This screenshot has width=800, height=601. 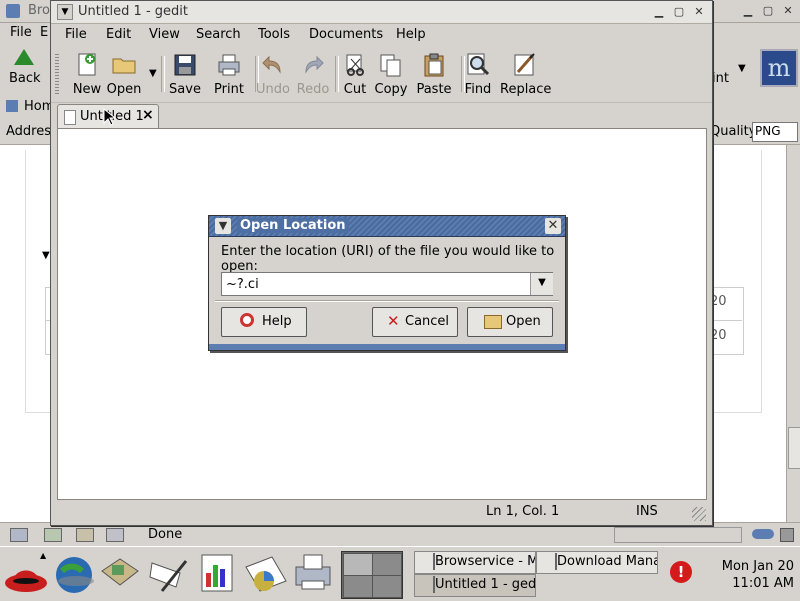 I want to click on folder-open-icon, so click(x=124, y=65).